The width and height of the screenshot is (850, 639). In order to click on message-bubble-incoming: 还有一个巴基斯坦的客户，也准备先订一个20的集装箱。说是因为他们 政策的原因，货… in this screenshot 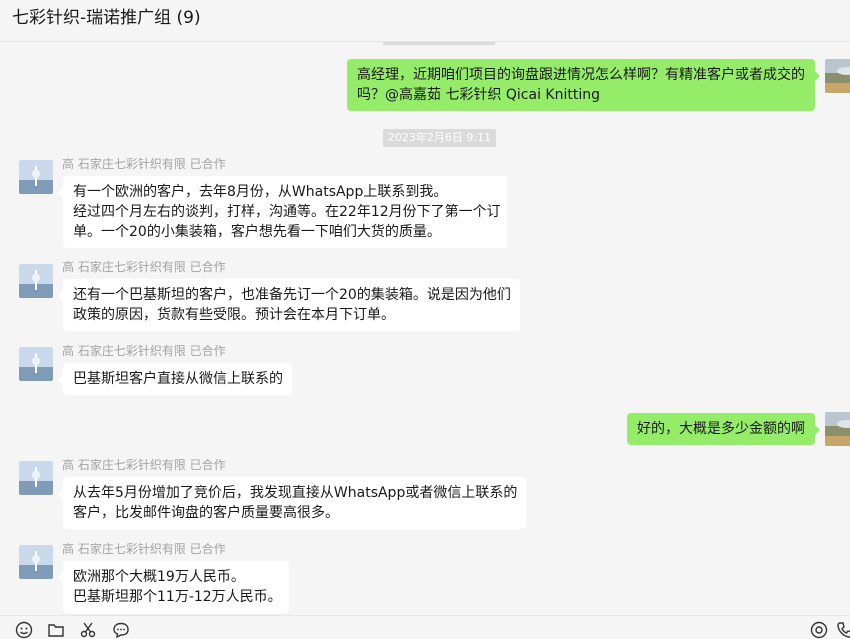, I will do `click(289, 305)`.